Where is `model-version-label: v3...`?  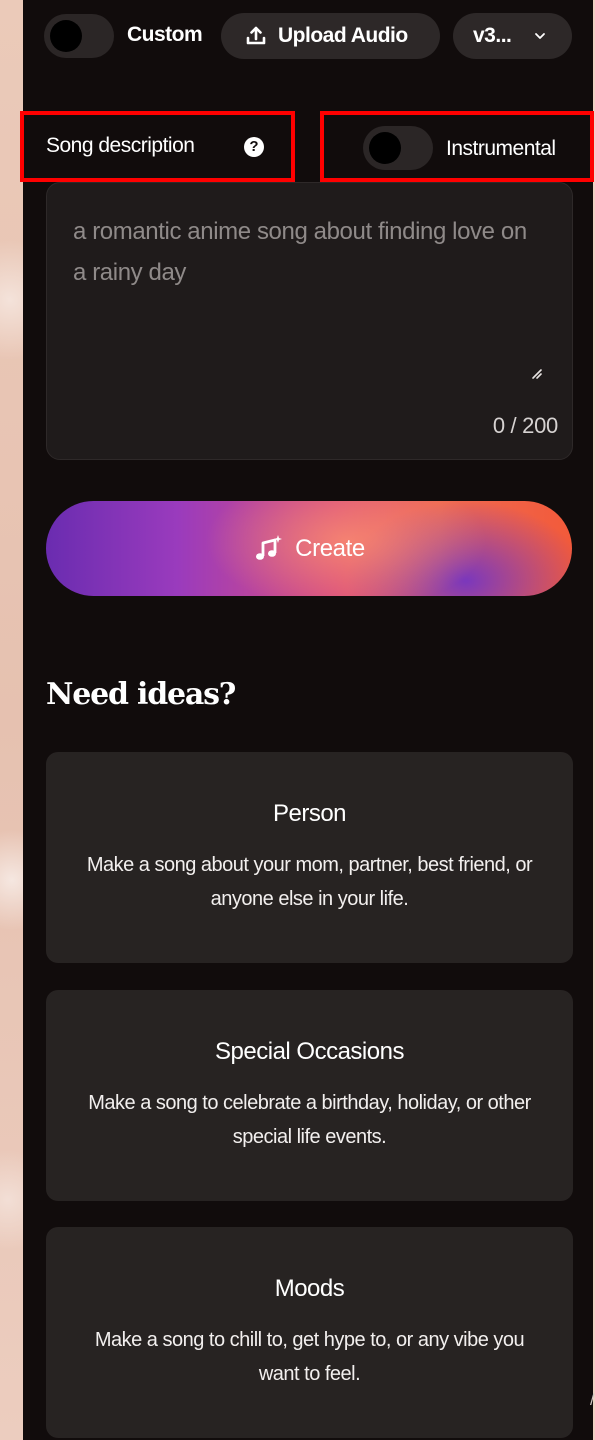 model-version-label: v3... is located at coordinates (492, 35).